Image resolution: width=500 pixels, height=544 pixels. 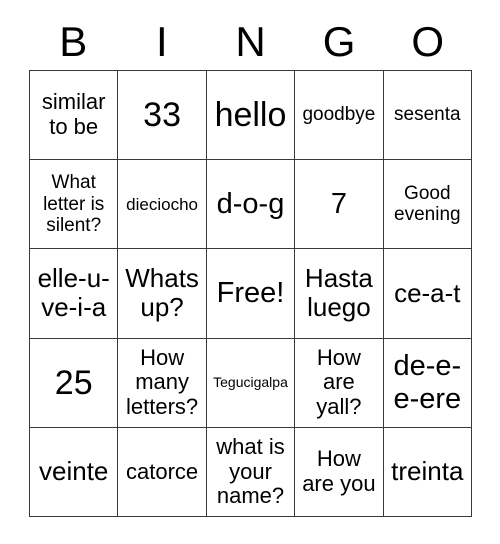 I want to click on bingo-cell: Hasta luego, so click(x=339, y=294).